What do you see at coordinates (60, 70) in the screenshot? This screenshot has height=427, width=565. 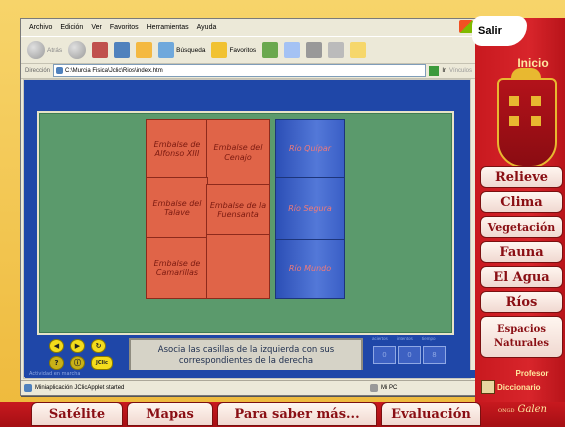 I see `page-icon` at bounding box center [60, 70].